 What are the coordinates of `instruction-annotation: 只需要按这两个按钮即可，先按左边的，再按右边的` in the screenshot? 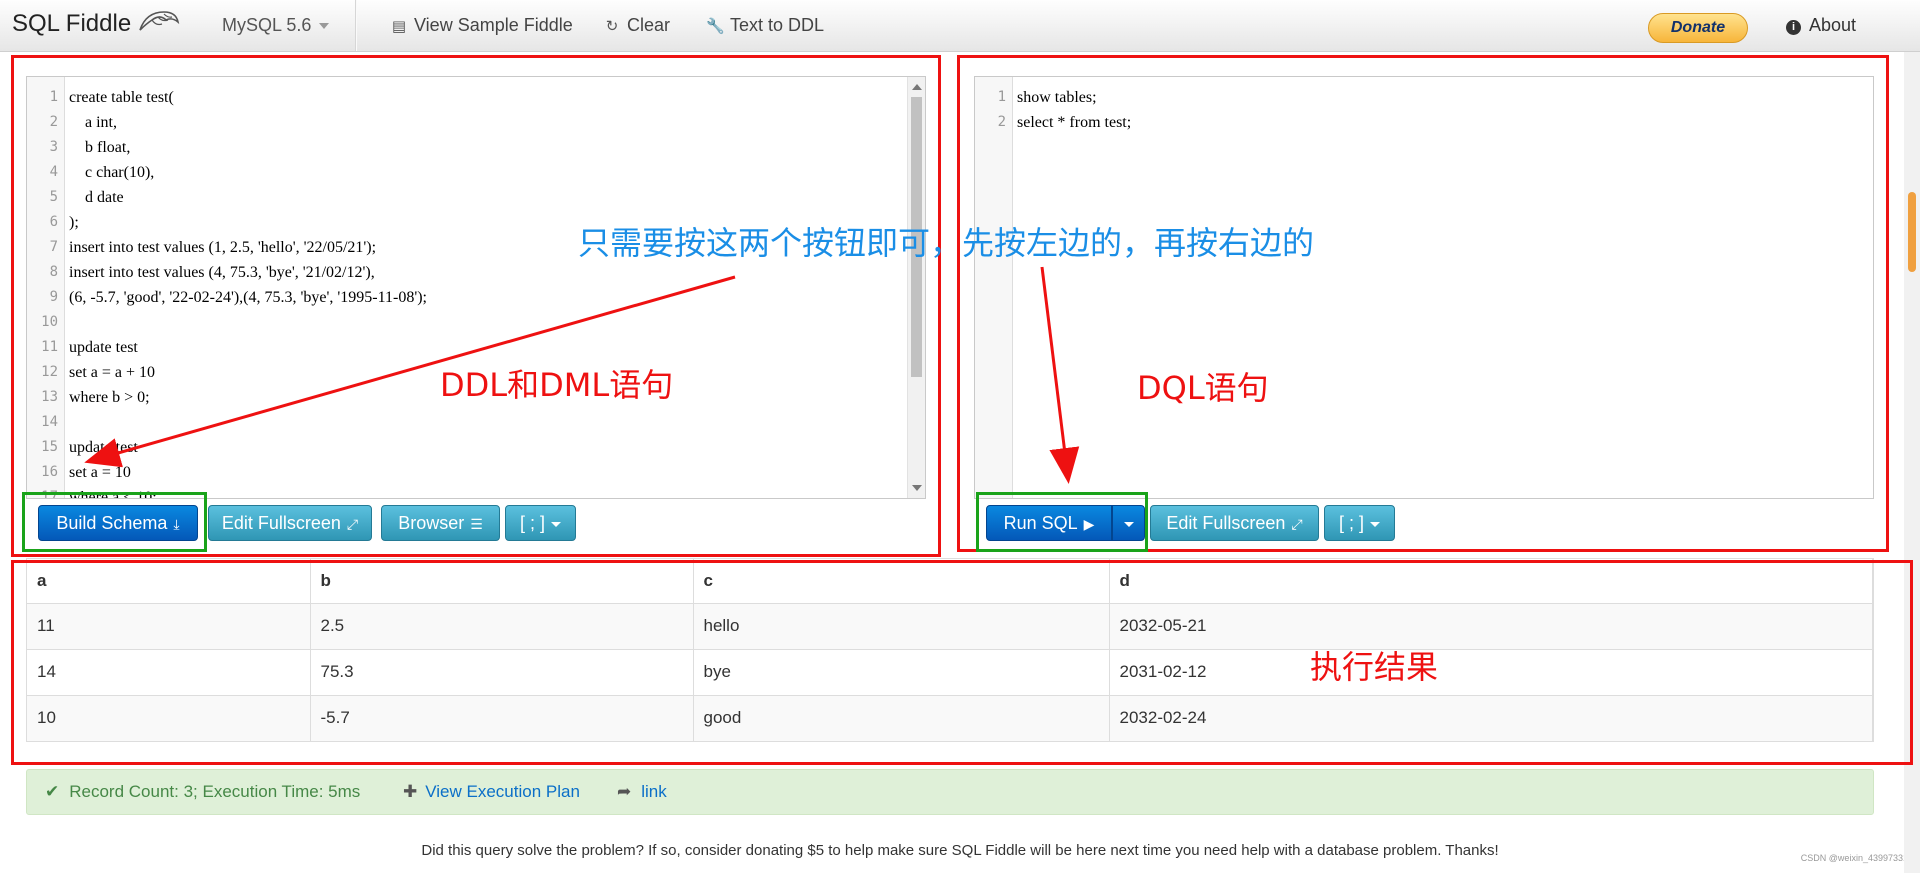 It's located at (946, 243).